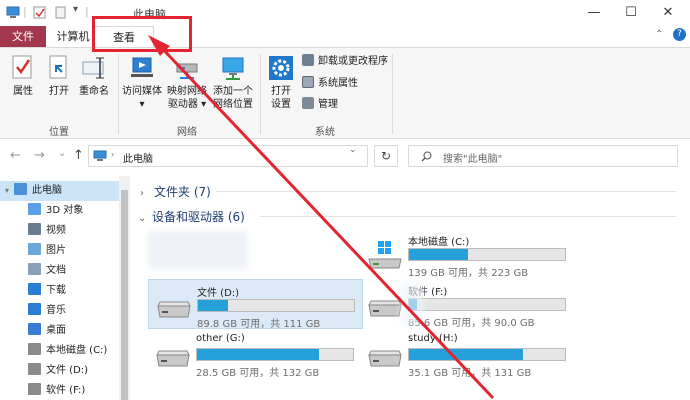 The image size is (690, 400). Describe the element at coordinates (439, 242) in the screenshot. I see `drive-name: 本地磁盘 (C:)` at that location.